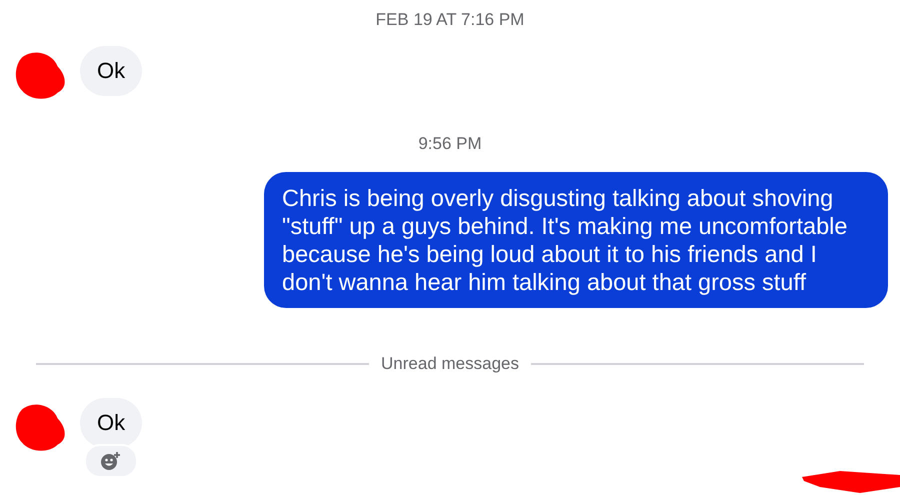  I want to click on emoji-add-icon, so click(111, 461).